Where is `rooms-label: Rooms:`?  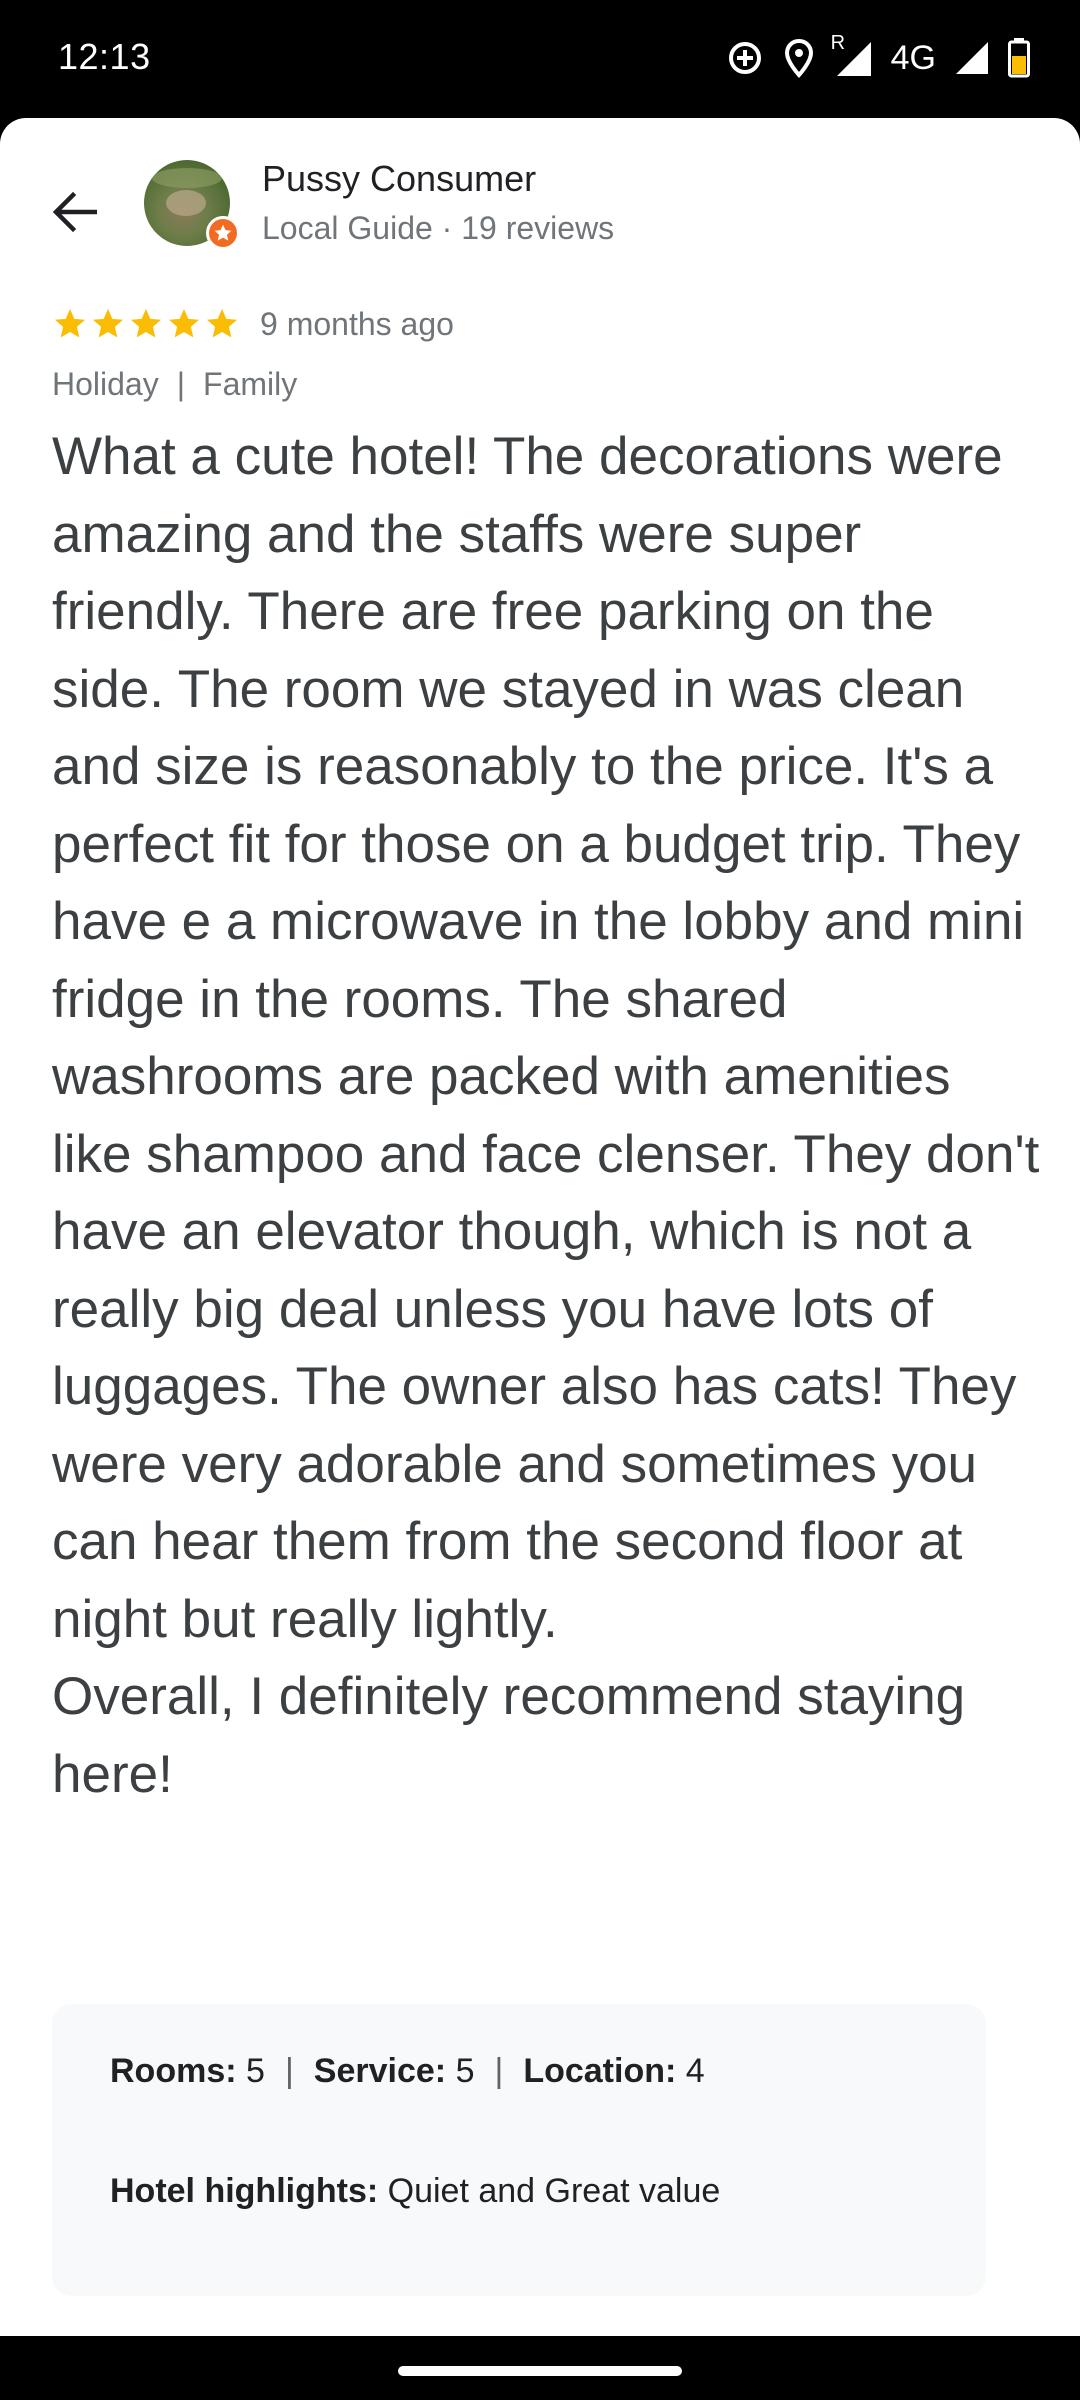 rooms-label: Rooms: is located at coordinates (173, 2071).